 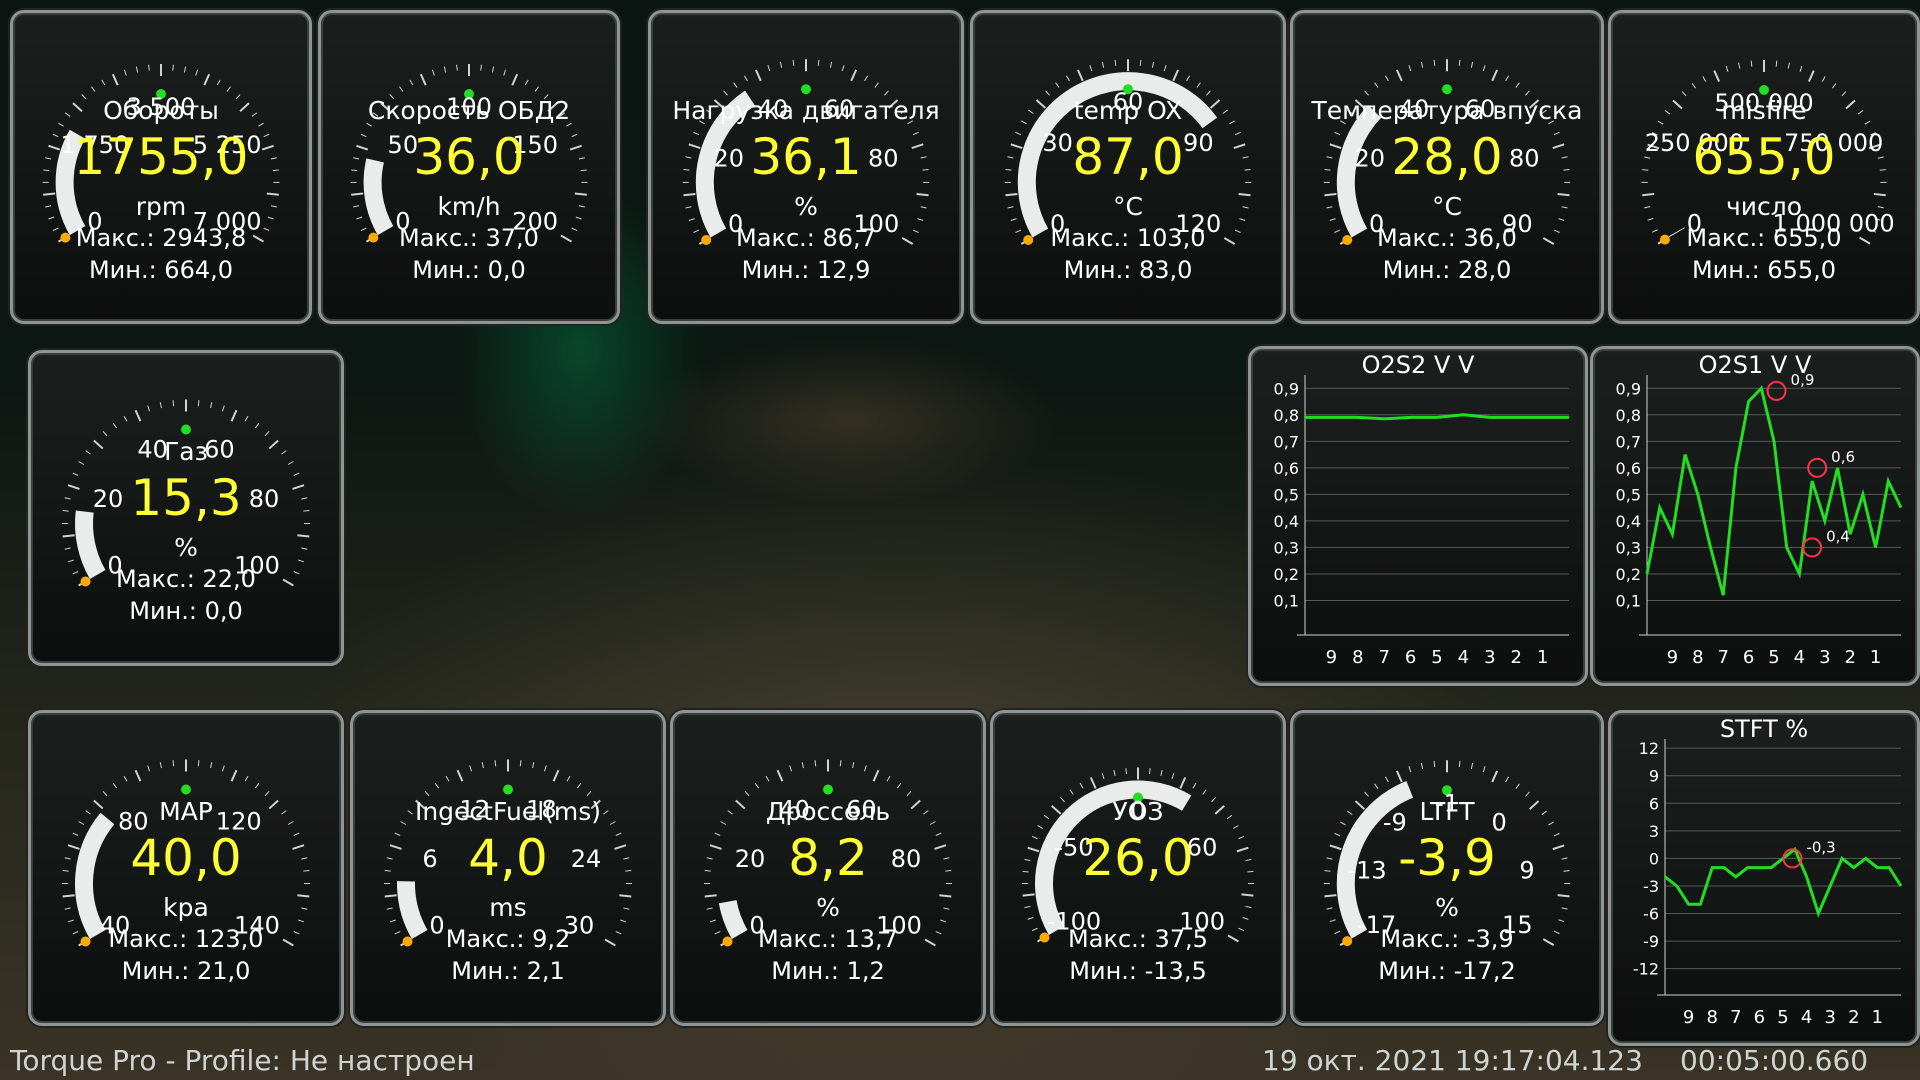 I want to click on gauge-min: Мин.: 1,2, so click(x=828, y=970).